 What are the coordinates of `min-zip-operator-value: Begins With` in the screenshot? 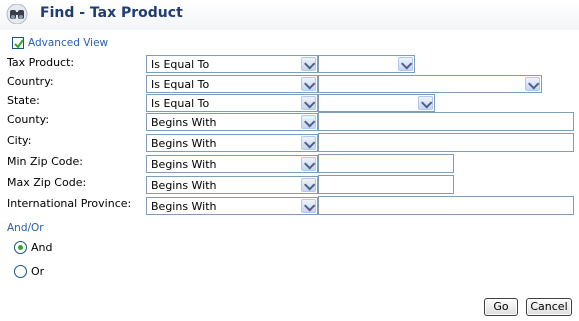 It's located at (184, 164).